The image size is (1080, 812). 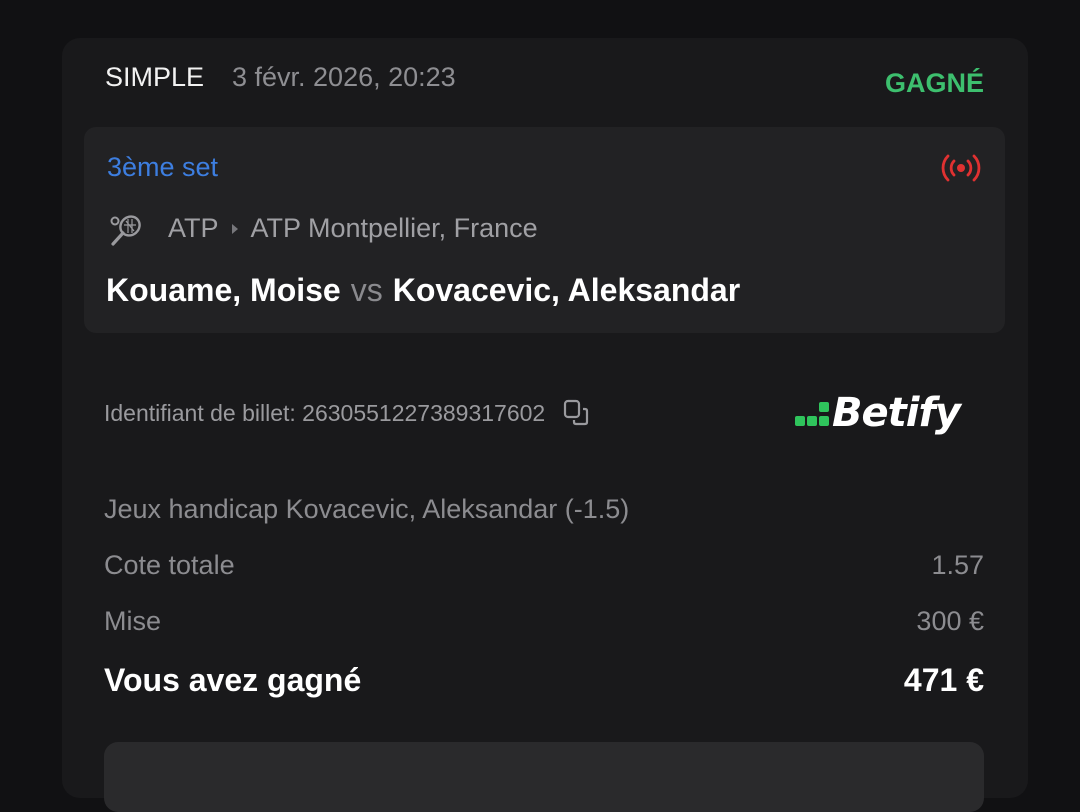 I want to click on odds-value: 1.57, so click(x=957, y=565).